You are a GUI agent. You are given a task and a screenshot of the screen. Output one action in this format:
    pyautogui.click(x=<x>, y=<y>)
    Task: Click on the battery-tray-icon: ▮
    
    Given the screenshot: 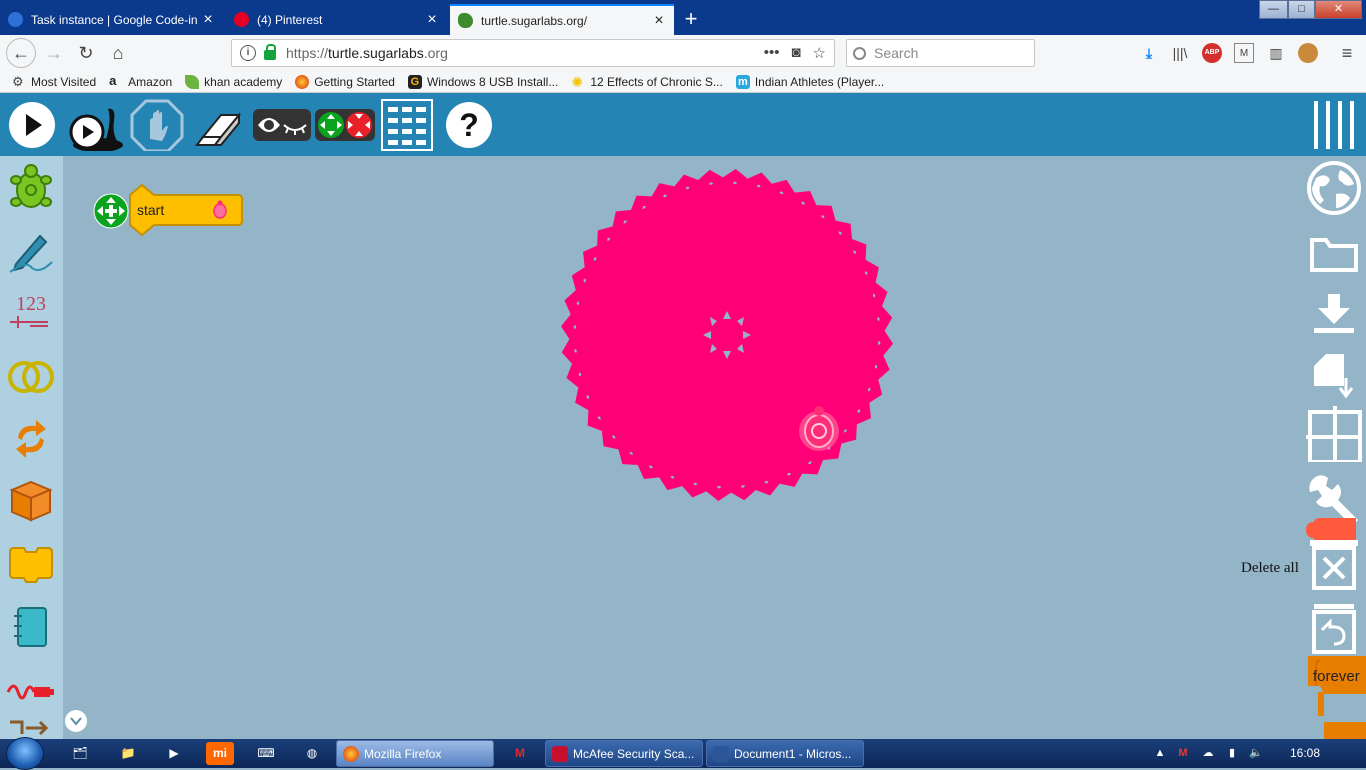 What is the action you would take?
    pyautogui.click(x=1232, y=753)
    